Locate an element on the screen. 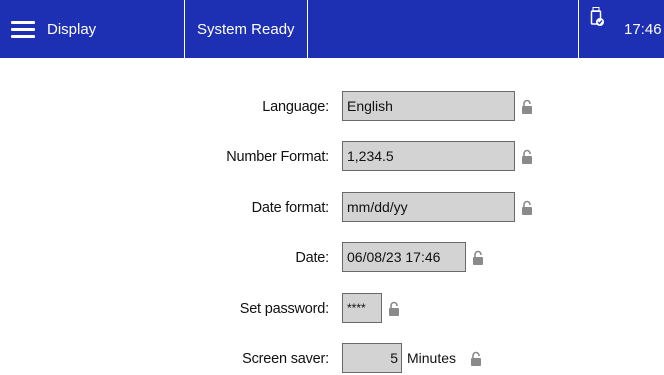 The image size is (664, 375). number-format-field: 1,234.5 is located at coordinates (428, 156).